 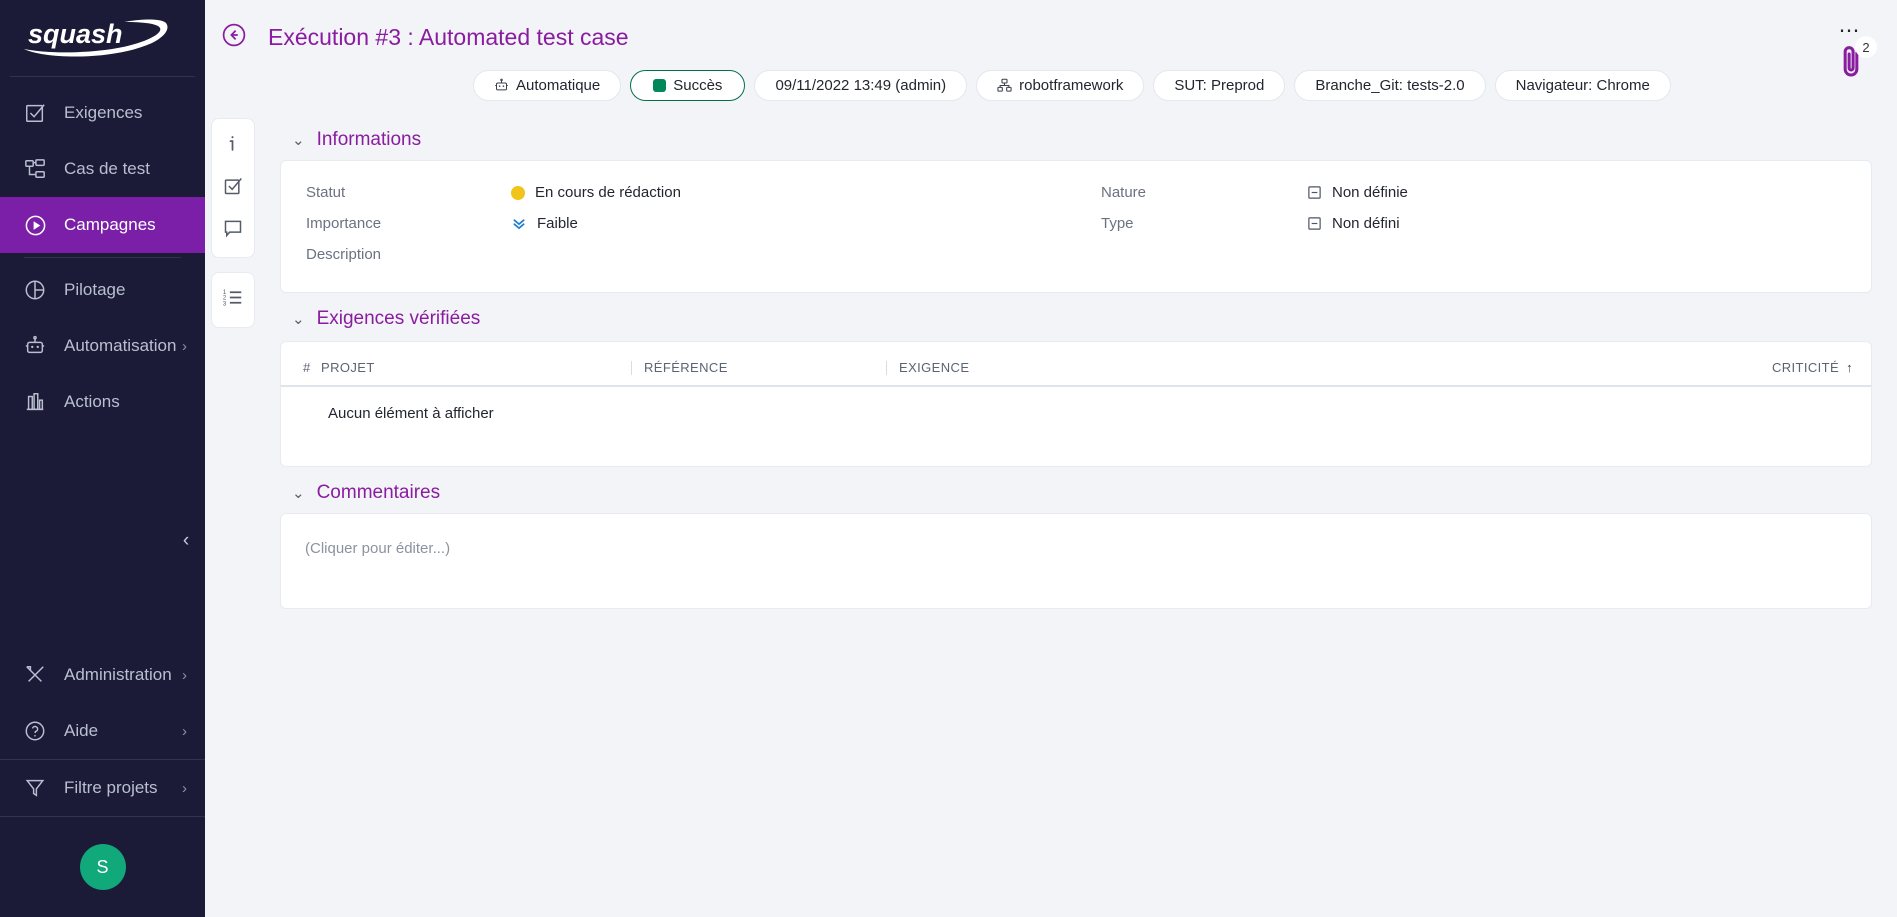 I want to click on column-header-criticite: CRITICITÉ ↑, so click(x=1603, y=364).